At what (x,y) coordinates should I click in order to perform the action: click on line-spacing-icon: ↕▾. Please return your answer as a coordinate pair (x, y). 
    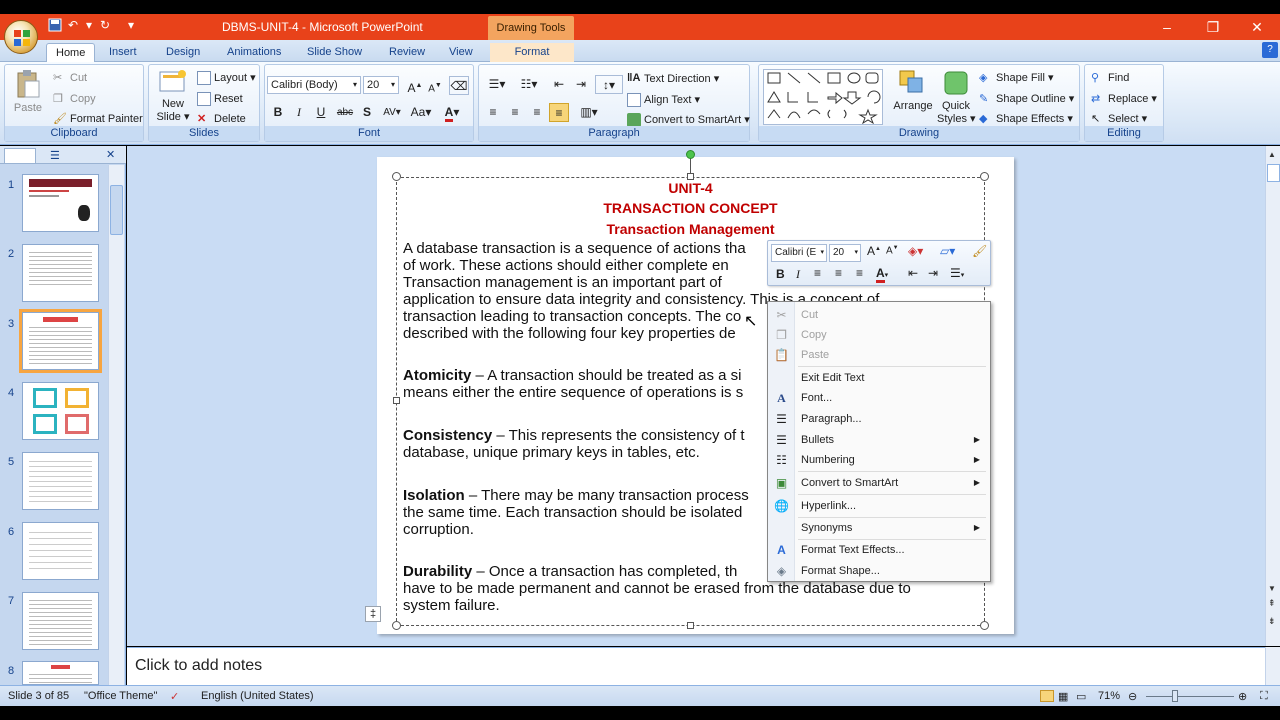
    Looking at the image, I should click on (609, 84).